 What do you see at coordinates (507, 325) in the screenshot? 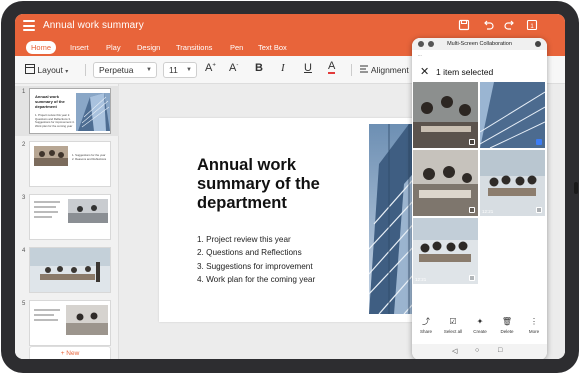
I see `delete-button: 🗑 Delete` at bounding box center [507, 325].